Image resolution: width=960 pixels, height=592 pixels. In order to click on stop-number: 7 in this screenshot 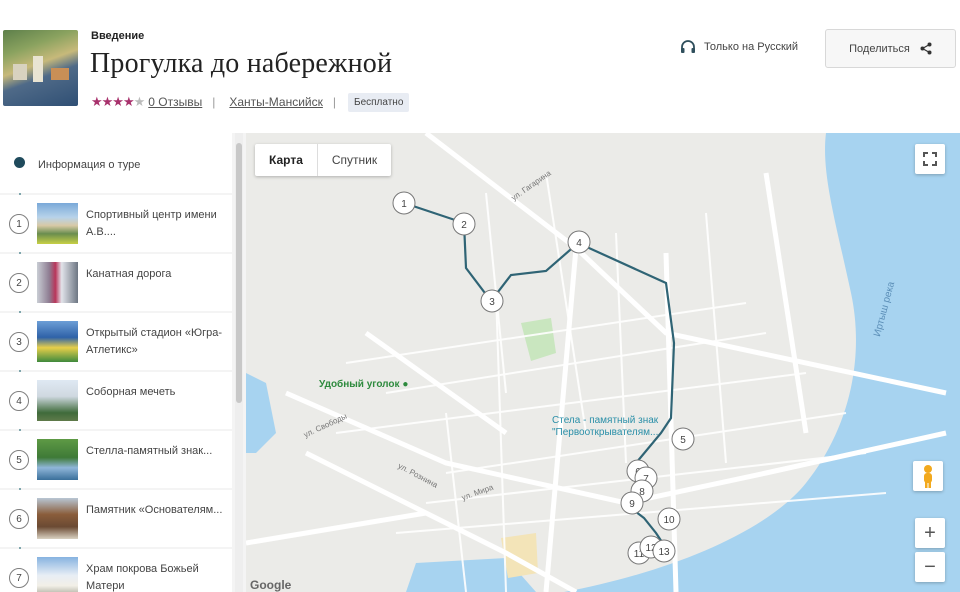, I will do `click(19, 578)`.